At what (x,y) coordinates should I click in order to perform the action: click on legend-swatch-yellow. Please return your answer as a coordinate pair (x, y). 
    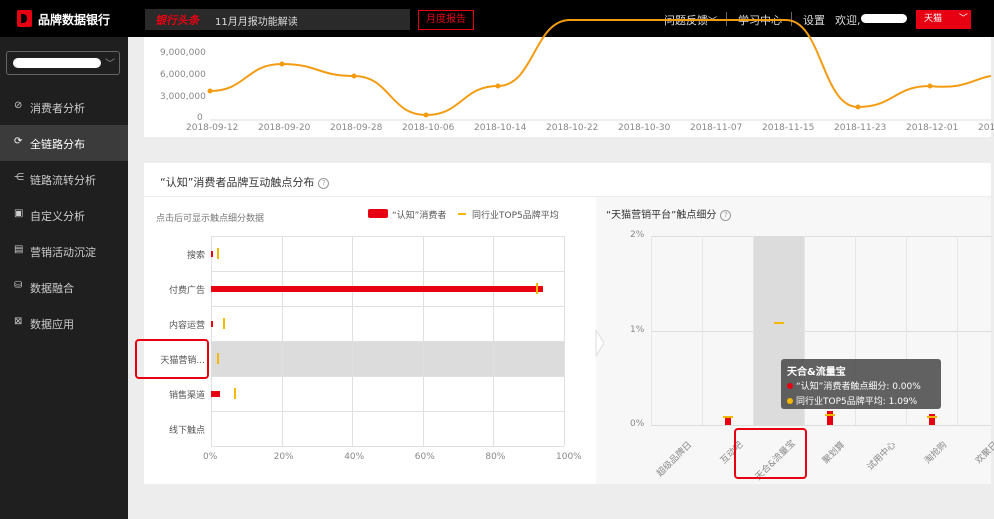
    Looking at the image, I should click on (462, 214).